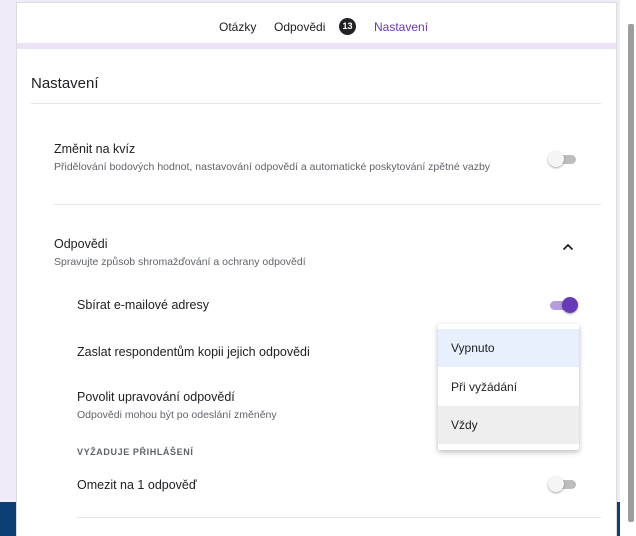 This screenshot has height=536, width=636. What do you see at coordinates (156, 397) in the screenshot?
I see `allow-edit-label: Povolit upravování odpovědí` at bounding box center [156, 397].